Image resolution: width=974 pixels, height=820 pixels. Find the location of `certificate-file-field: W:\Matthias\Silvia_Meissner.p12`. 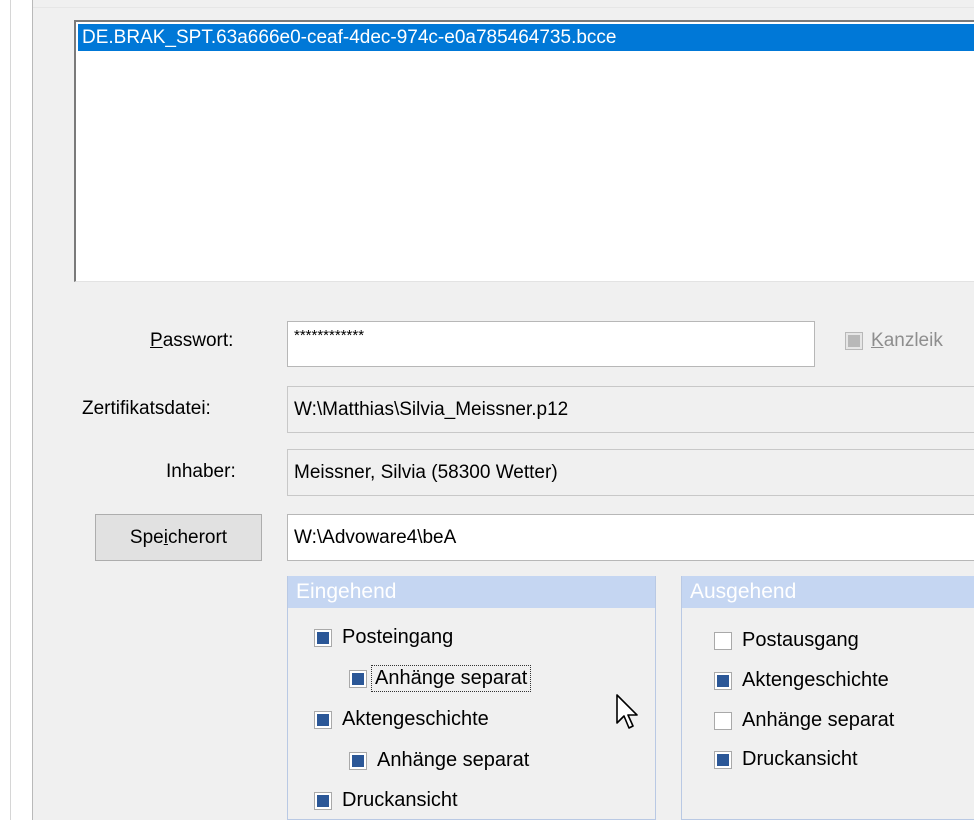

certificate-file-field: W:\Matthias\Silvia_Meissner.p12 is located at coordinates (630, 409).